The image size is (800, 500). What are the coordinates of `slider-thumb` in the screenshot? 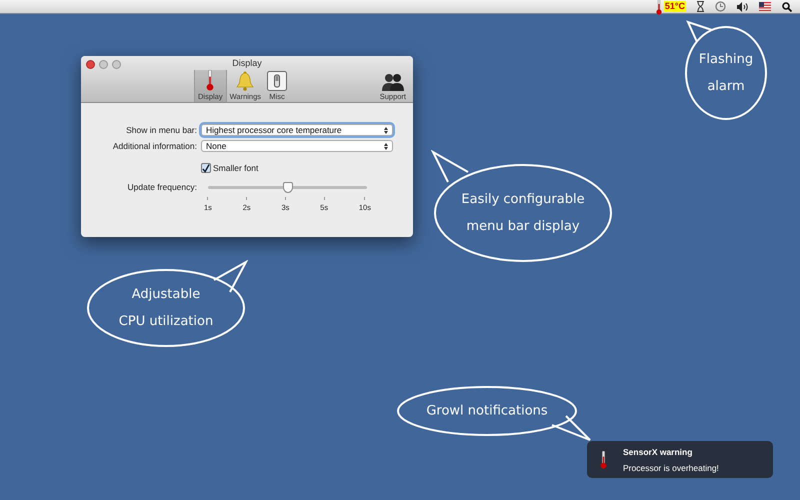 It's located at (287, 187).